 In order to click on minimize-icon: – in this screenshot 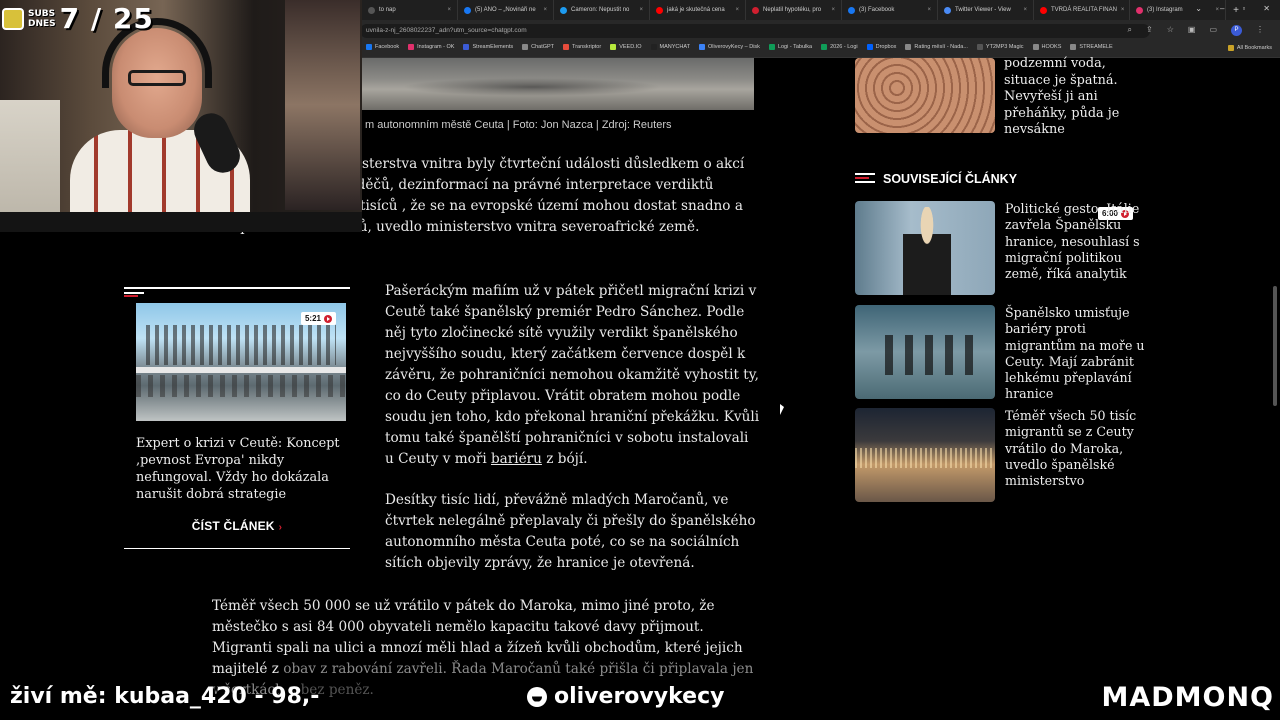, I will do `click(1222, 8)`.